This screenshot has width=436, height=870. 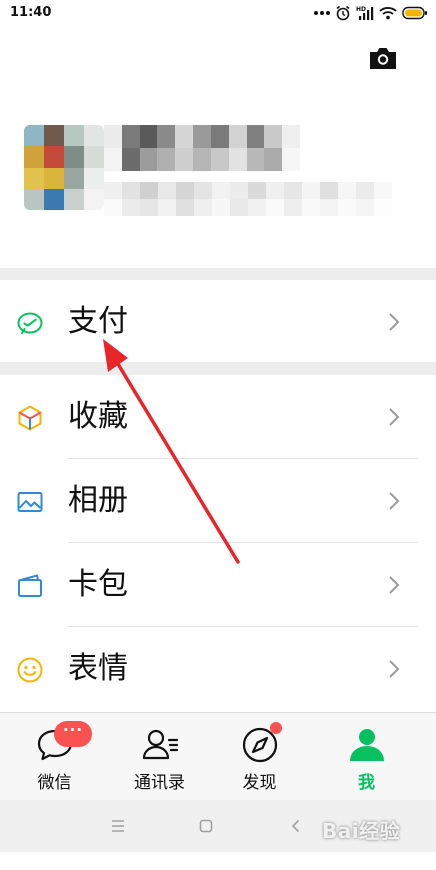 I want to click on photo-album-icon, so click(x=30, y=502).